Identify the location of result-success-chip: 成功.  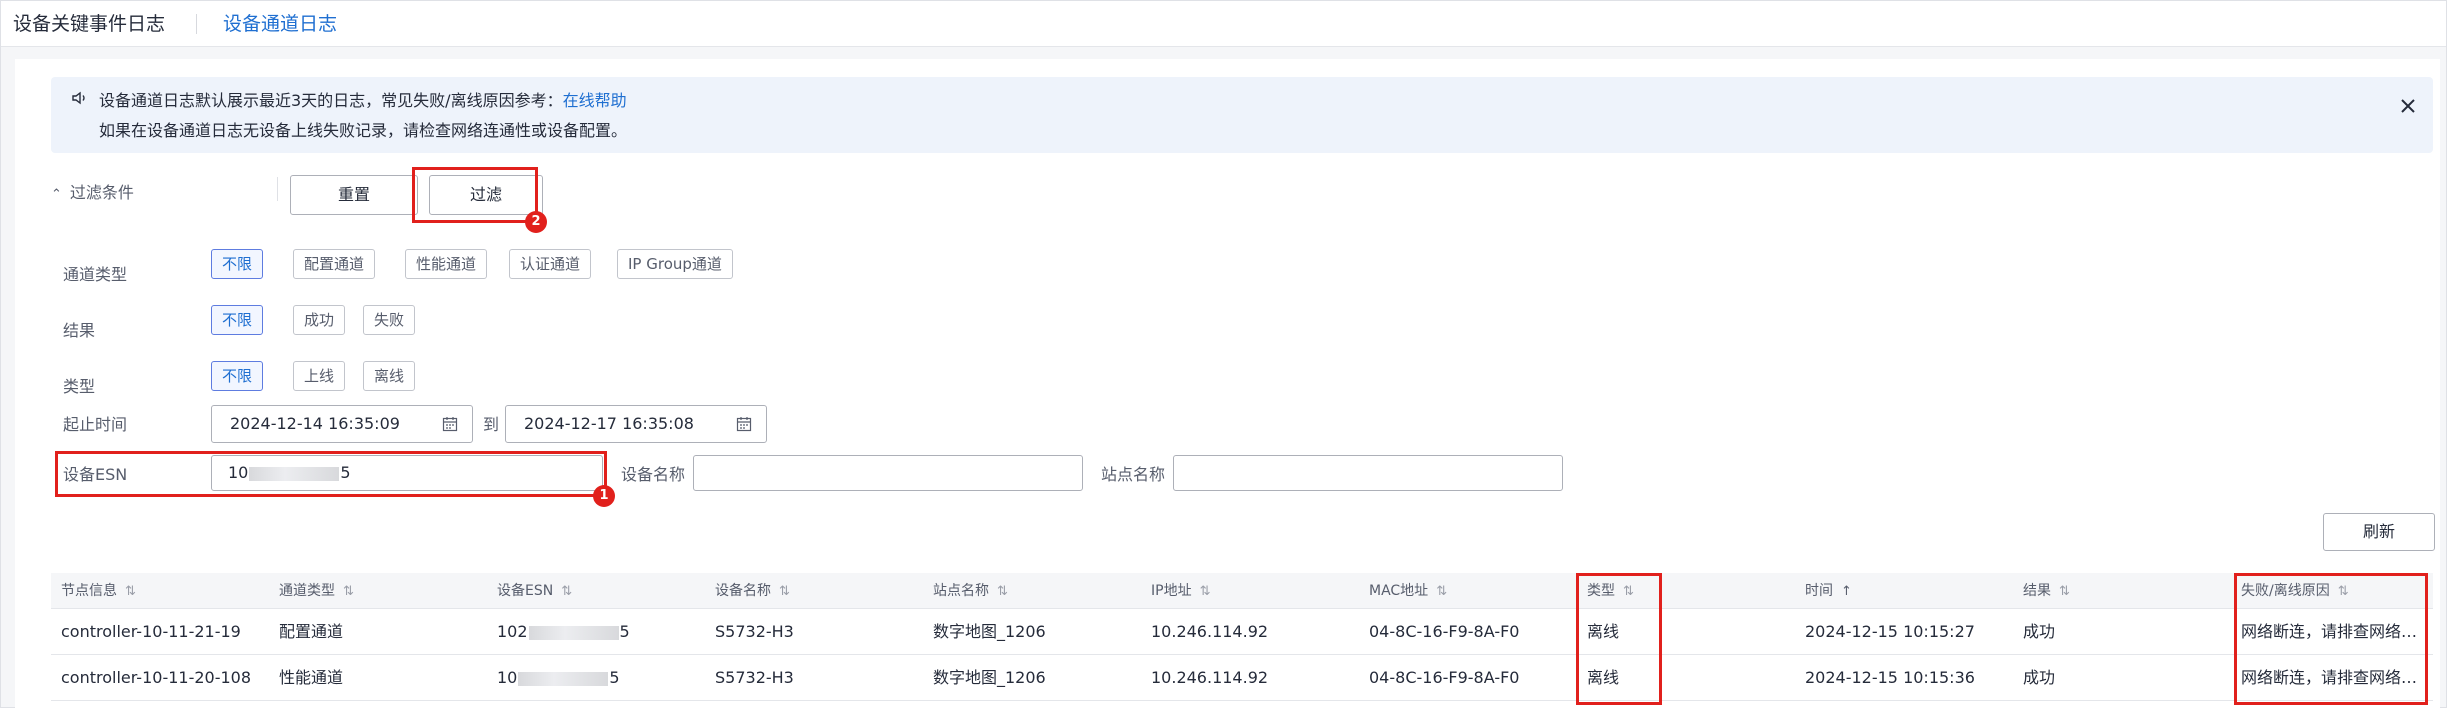
(319, 320).